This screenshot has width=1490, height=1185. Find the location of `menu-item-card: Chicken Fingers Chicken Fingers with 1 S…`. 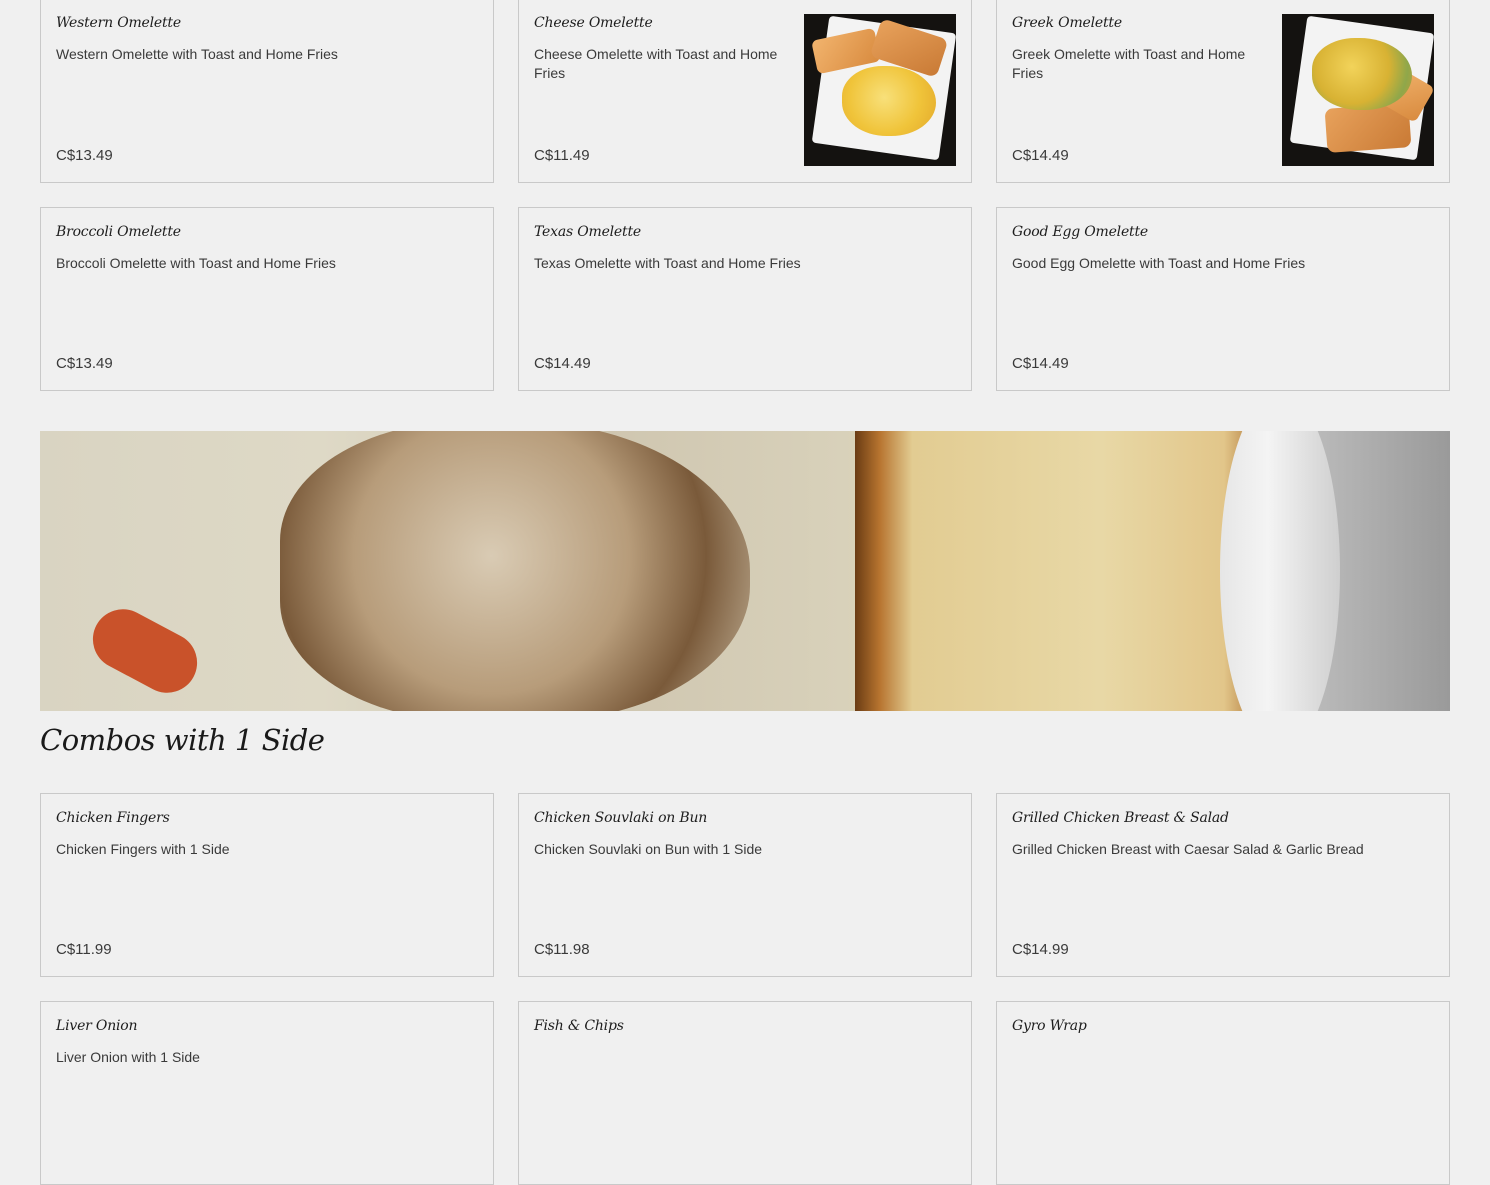

menu-item-card: Chicken Fingers Chicken Fingers with 1 S… is located at coordinates (267, 885).